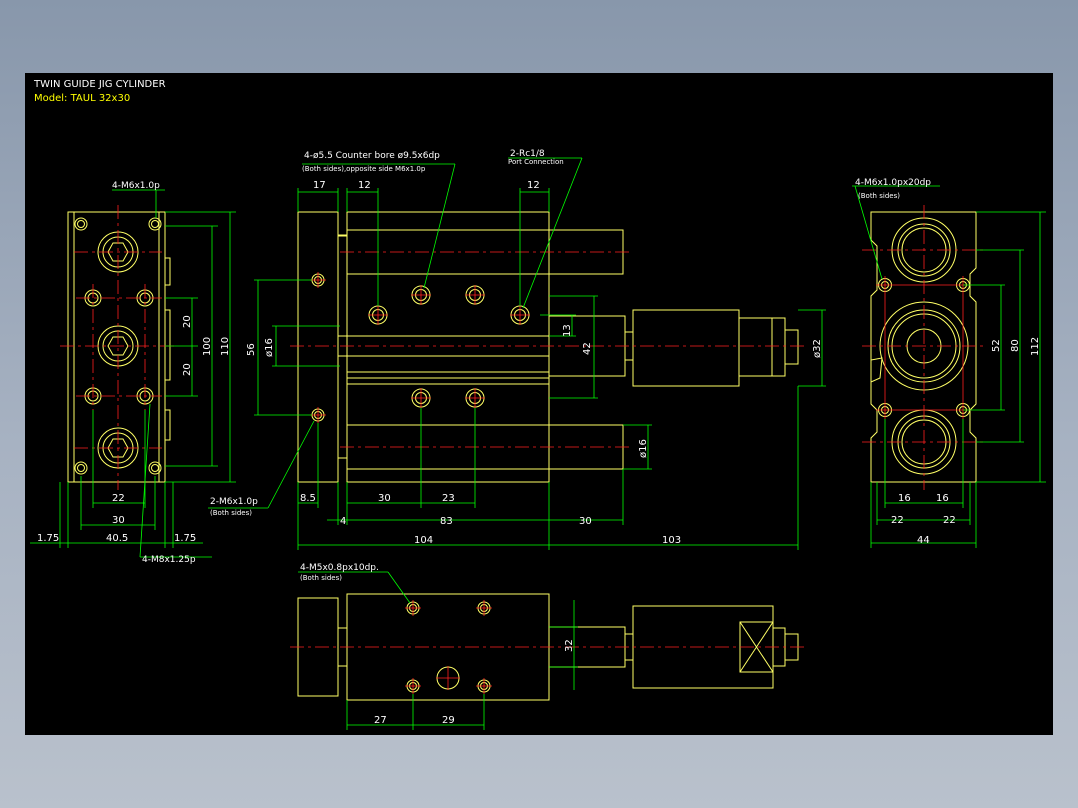 The width and height of the screenshot is (1078, 808). Describe the element at coordinates (893, 183) in the screenshot. I see `callout-right-tap: 4-M6x1.0px20dp` at that location.